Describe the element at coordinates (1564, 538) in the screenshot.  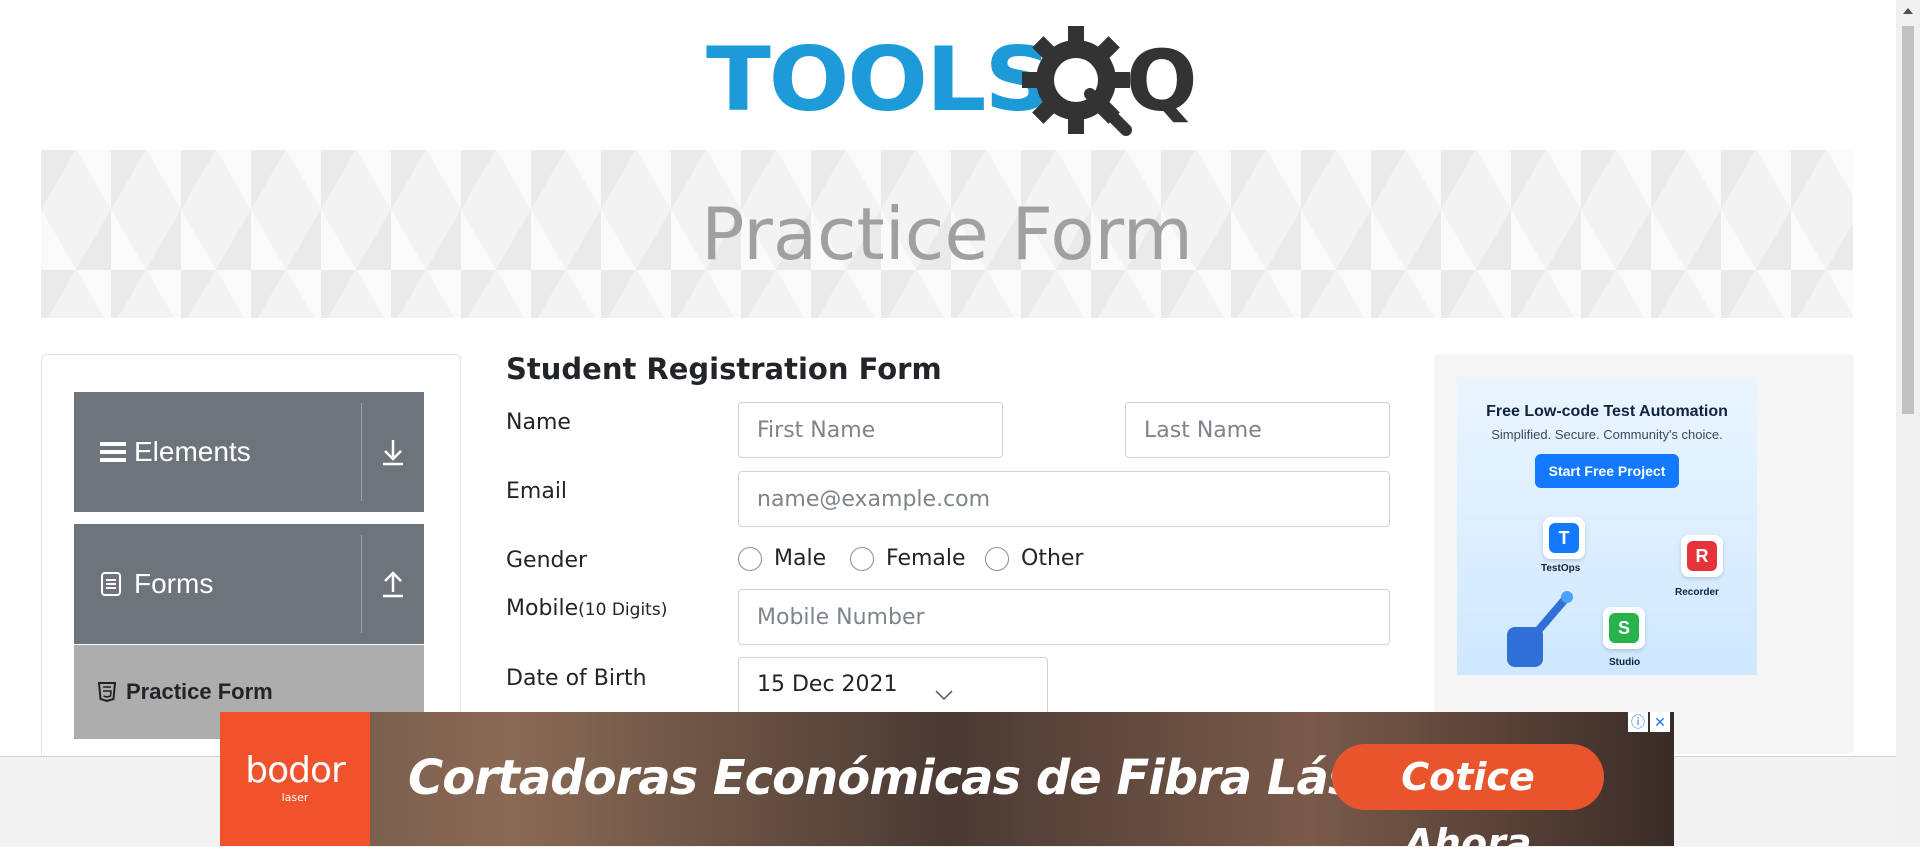
I see `testops-badge-icon: T` at that location.